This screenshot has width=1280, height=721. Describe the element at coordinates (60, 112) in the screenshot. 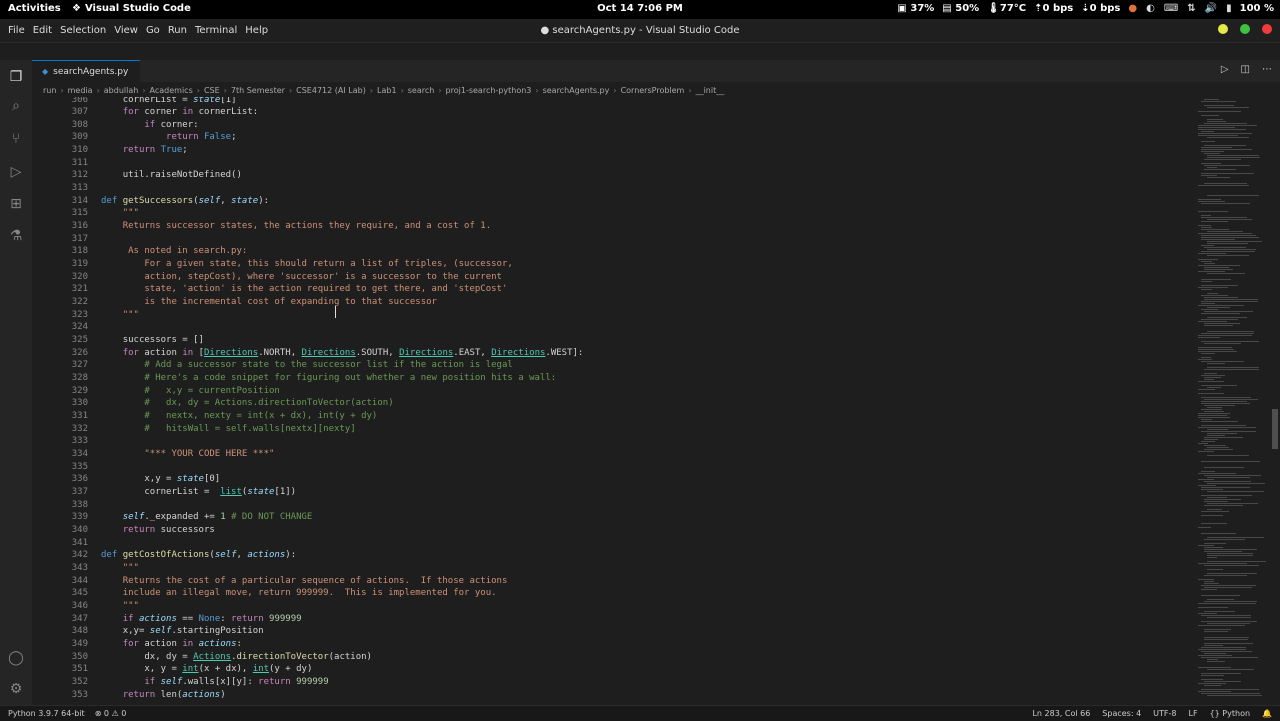

I see `line-number: 307` at that location.